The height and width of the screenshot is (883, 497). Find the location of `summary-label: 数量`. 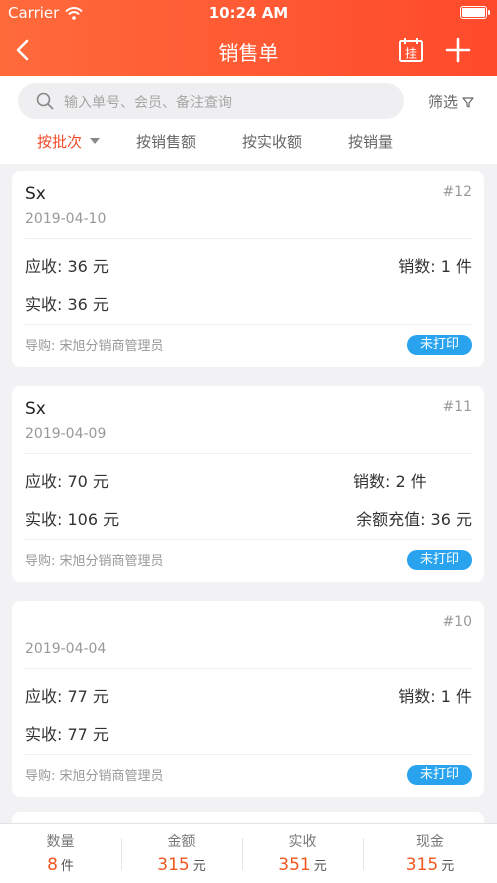

summary-label: 数量 is located at coordinates (60, 842).